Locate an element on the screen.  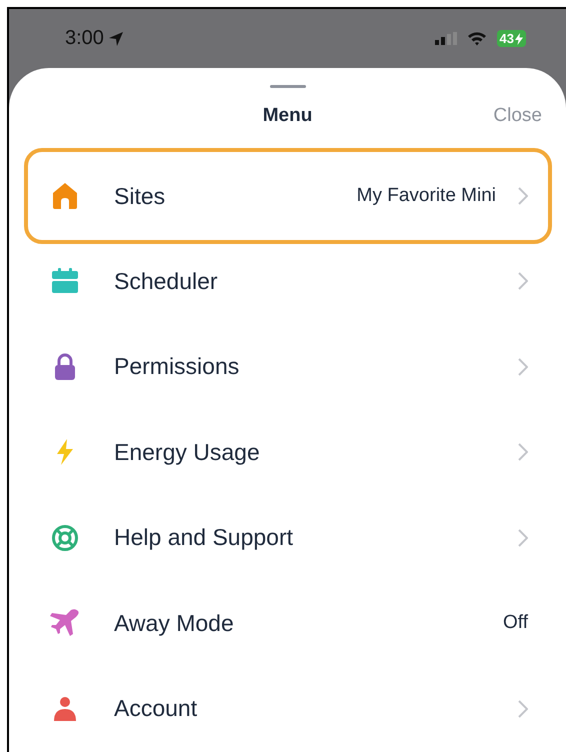
menu-item: Sites My Favorite Mini is located at coordinates (288, 196).